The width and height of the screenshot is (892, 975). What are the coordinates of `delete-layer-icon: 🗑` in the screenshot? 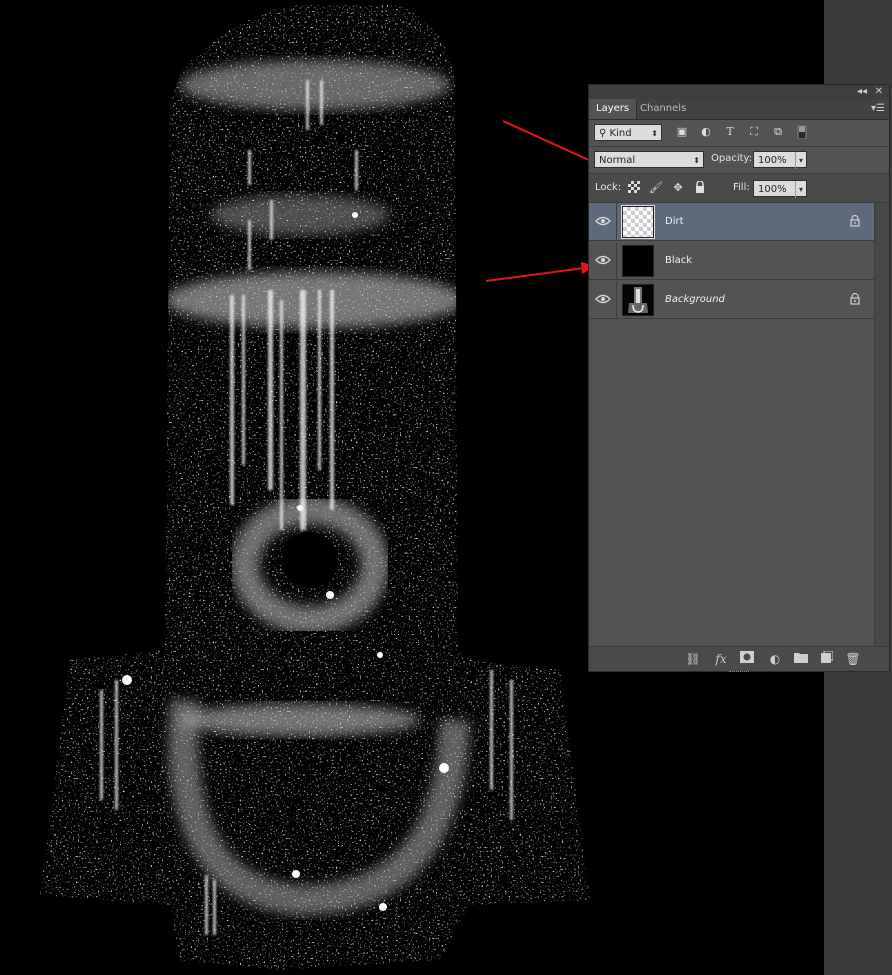 It's located at (853, 659).